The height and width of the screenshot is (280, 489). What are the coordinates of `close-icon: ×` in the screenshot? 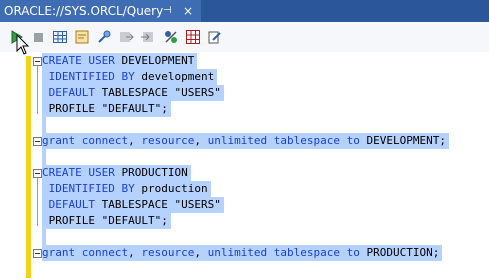 It's located at (188, 11).